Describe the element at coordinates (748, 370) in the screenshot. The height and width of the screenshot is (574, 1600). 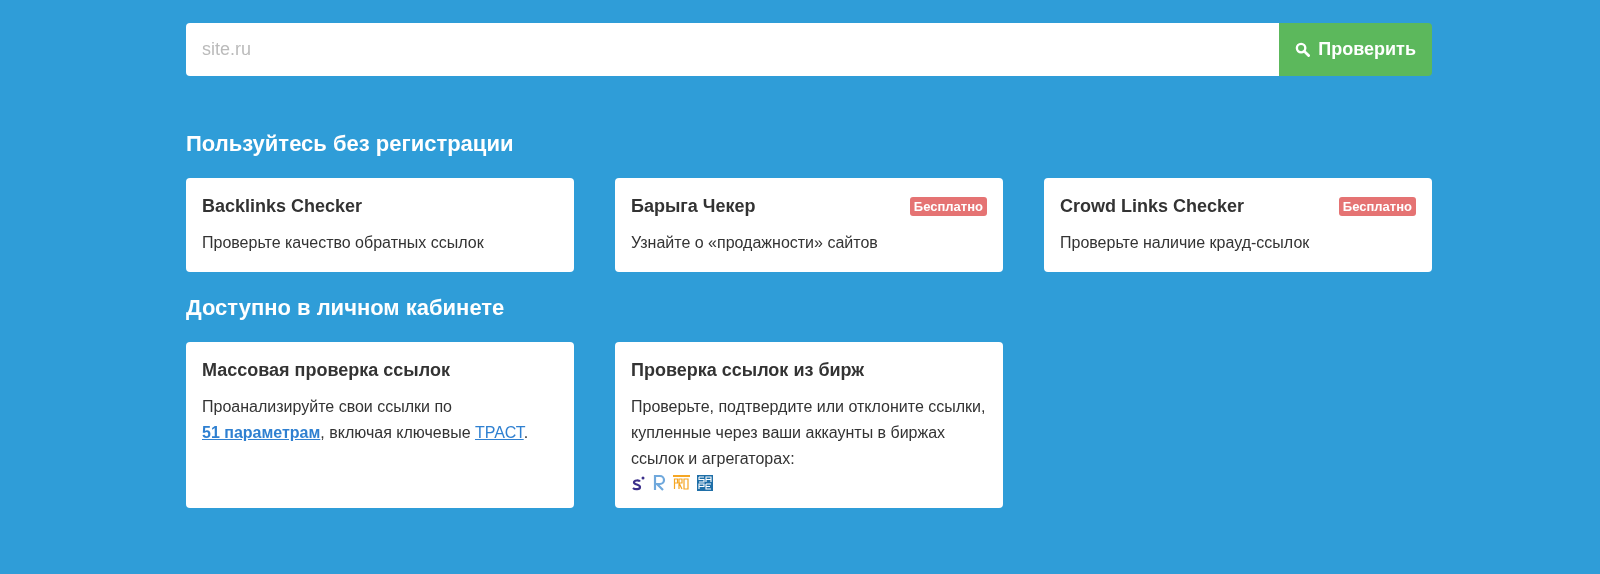
I see `card-title: Проверка ссылок из бирж` at that location.